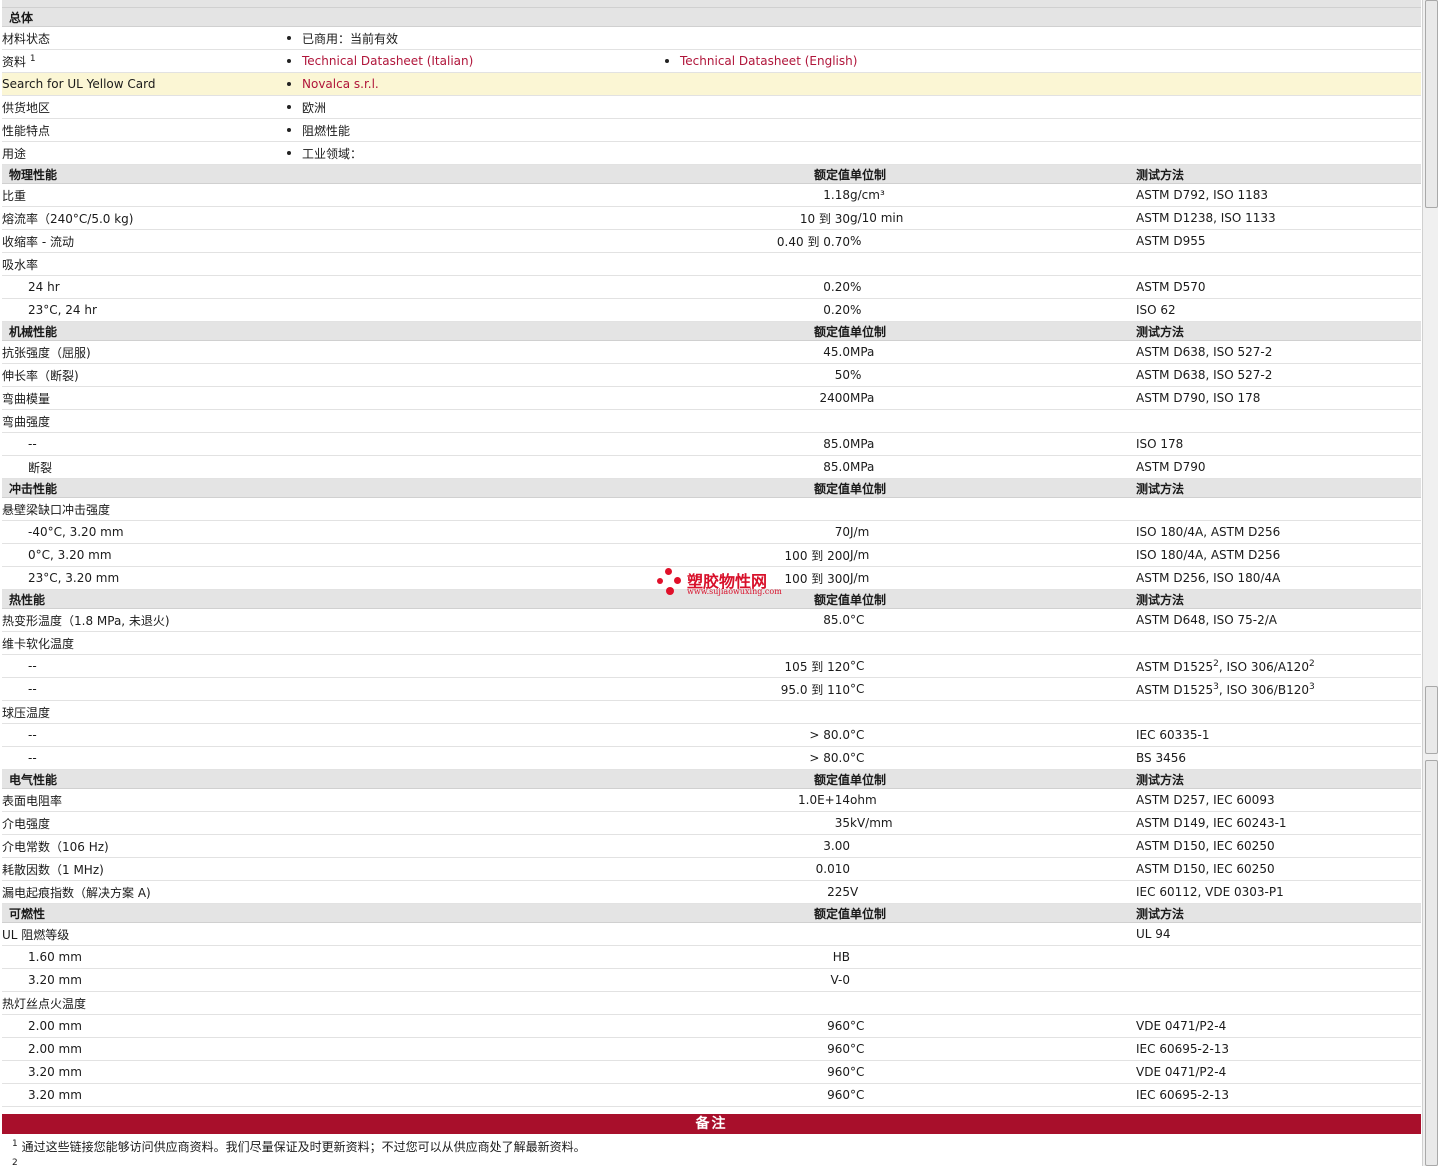 The image size is (1438, 1172). What do you see at coordinates (711, 643) in the screenshot?
I see `table-row: 维卡软化温度` at bounding box center [711, 643].